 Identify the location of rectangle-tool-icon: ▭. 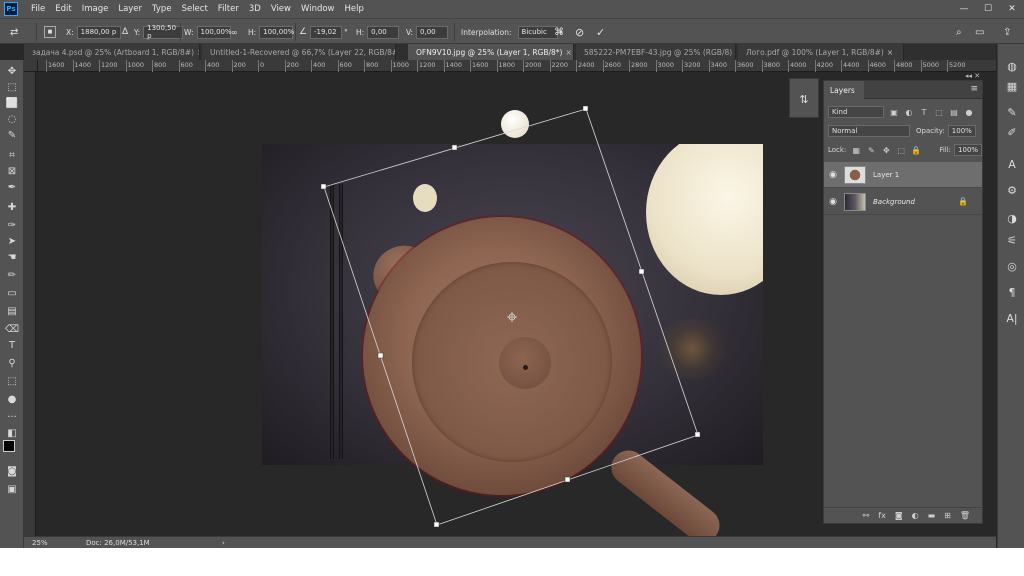
(12, 293).